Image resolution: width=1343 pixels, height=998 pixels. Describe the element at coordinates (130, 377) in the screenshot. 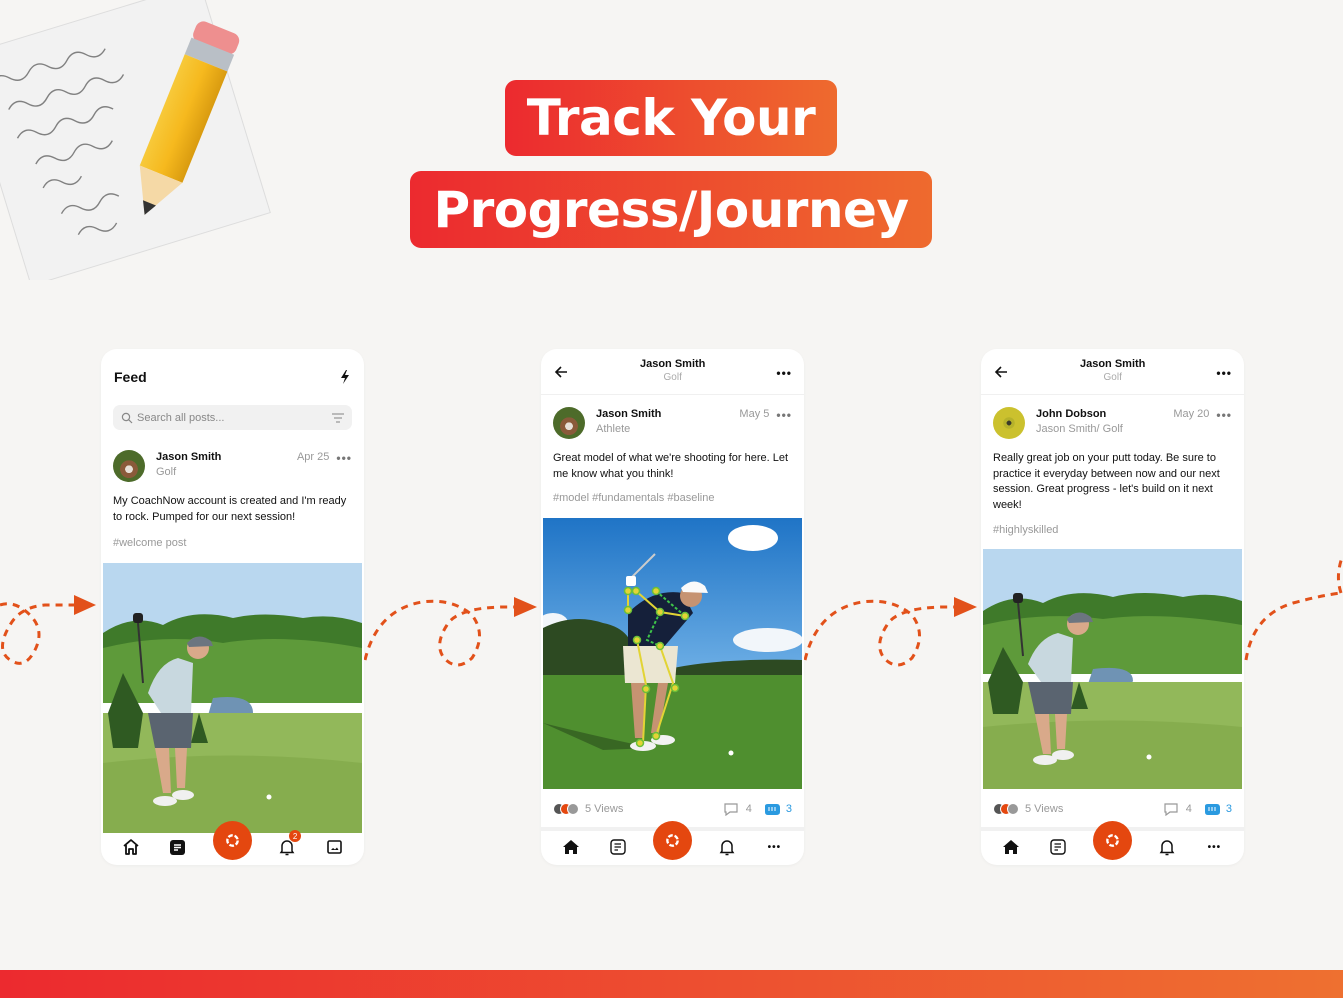

I see `feed-title: Feed` at that location.